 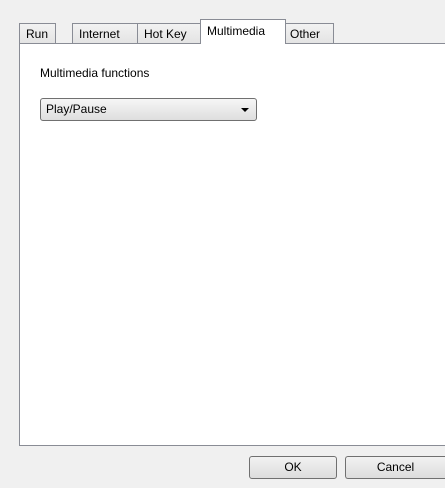 I want to click on tab-run: Run, so click(x=37, y=33).